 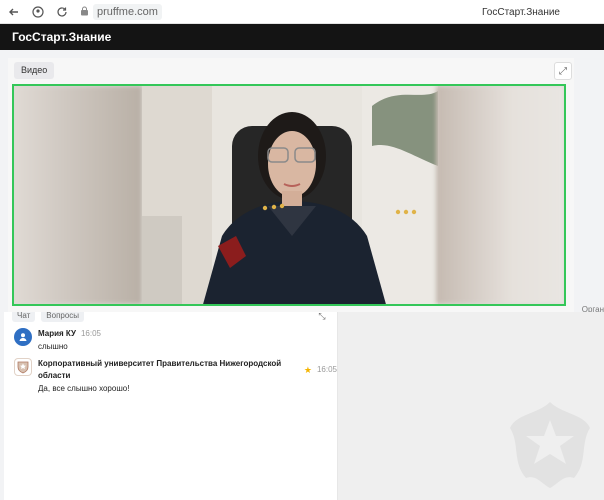 I want to click on expand-button: ⤢, so click(x=563, y=71).